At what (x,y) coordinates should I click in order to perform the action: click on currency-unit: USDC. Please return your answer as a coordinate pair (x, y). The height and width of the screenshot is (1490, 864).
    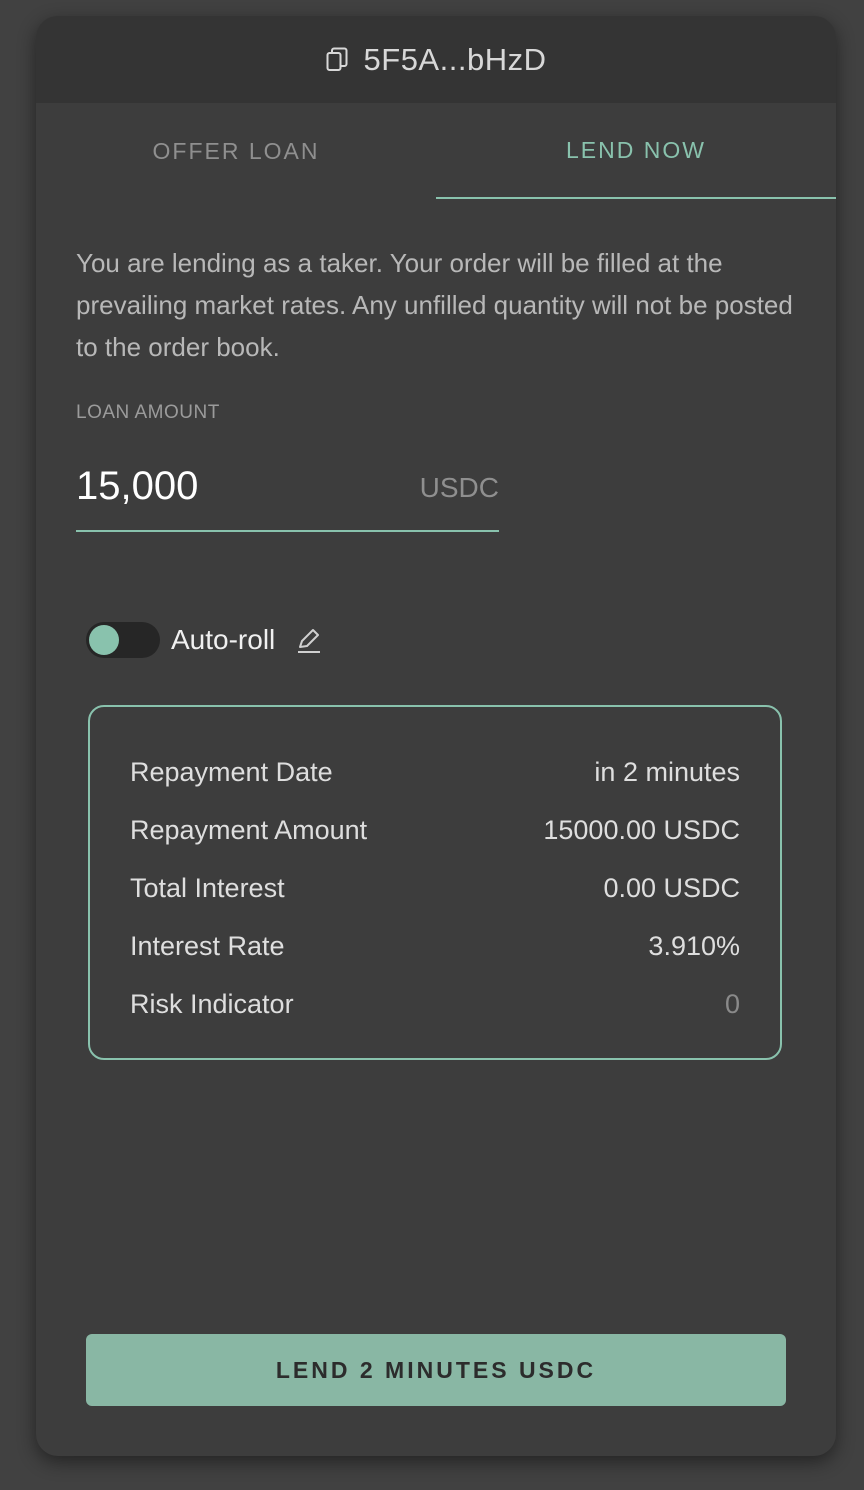
    Looking at the image, I should click on (459, 487).